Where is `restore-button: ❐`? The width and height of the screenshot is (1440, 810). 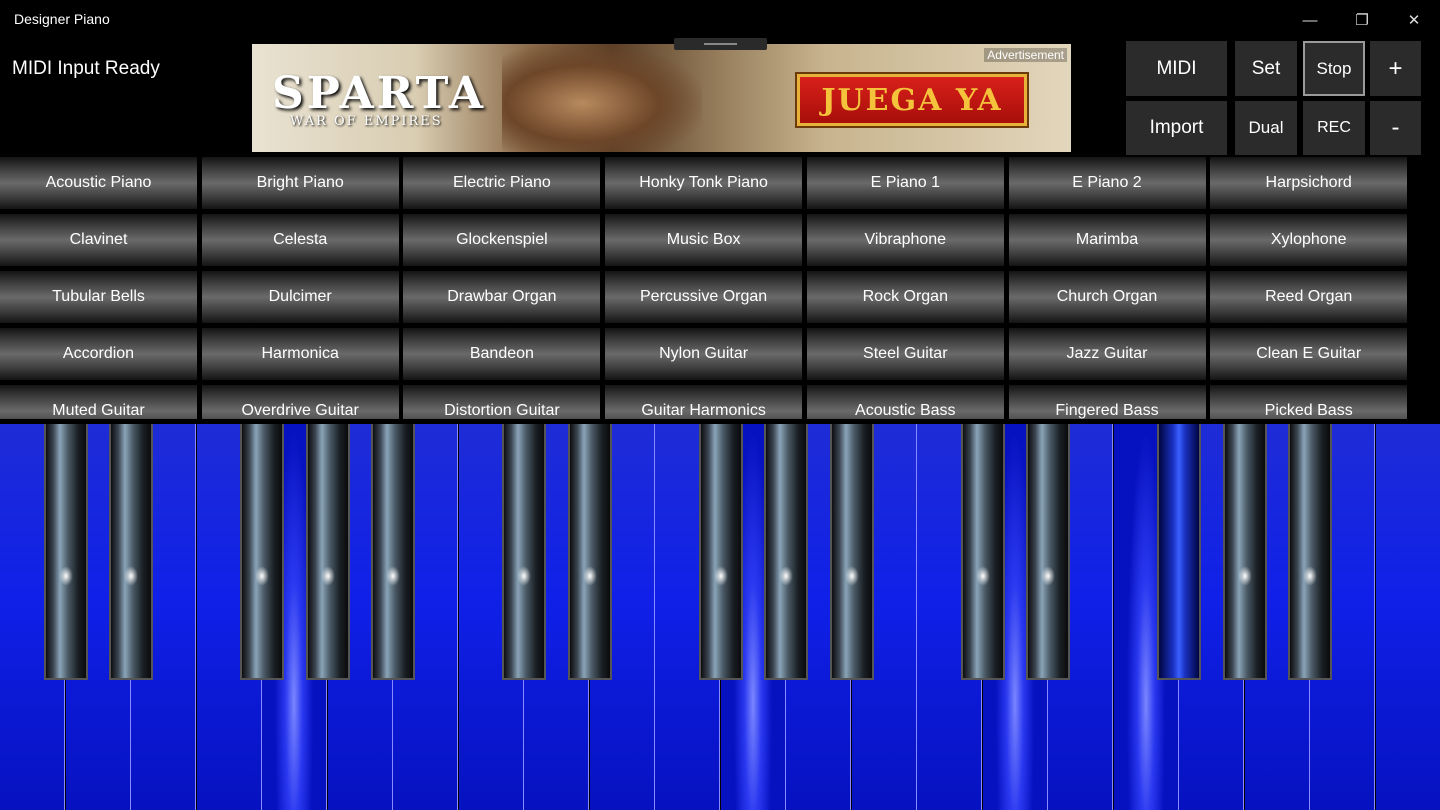
restore-button: ❐ is located at coordinates (1362, 20).